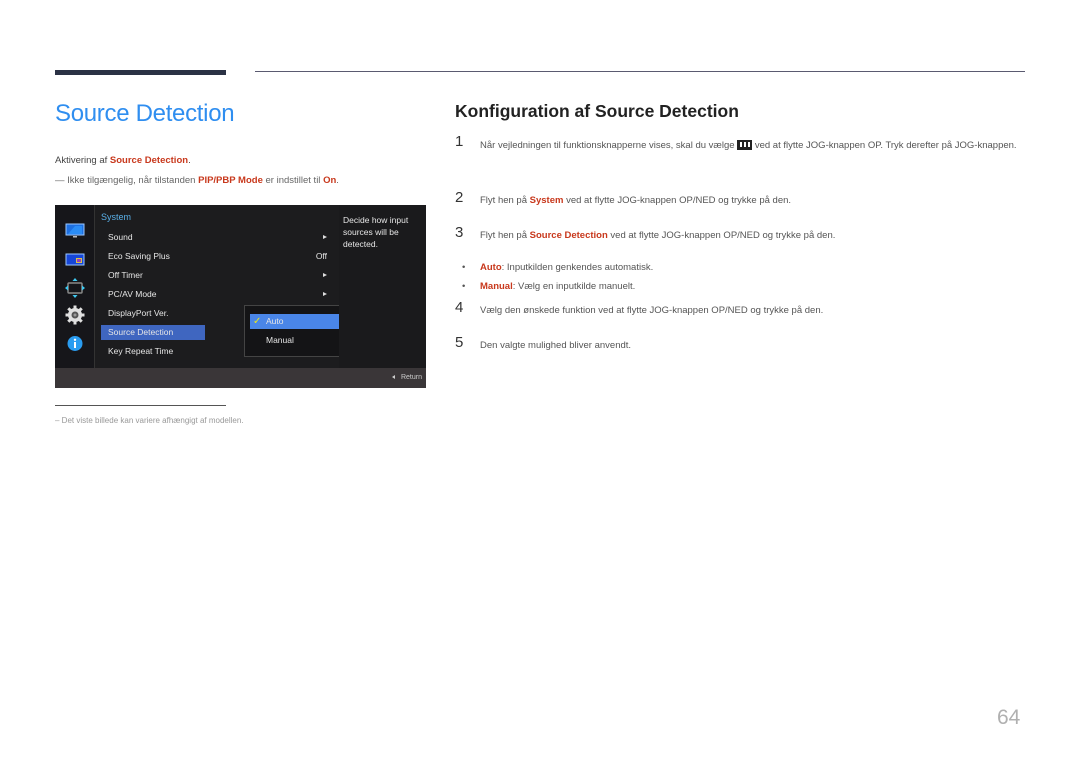  Describe the element at coordinates (577, 267) in the screenshot. I see `bullet-description: : Inputkilden genkendes automatisk.` at that location.